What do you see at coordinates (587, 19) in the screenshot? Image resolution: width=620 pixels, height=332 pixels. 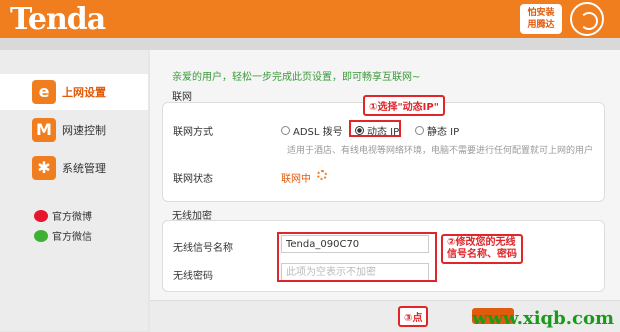 I see `brand-emblem-icon` at bounding box center [587, 19].